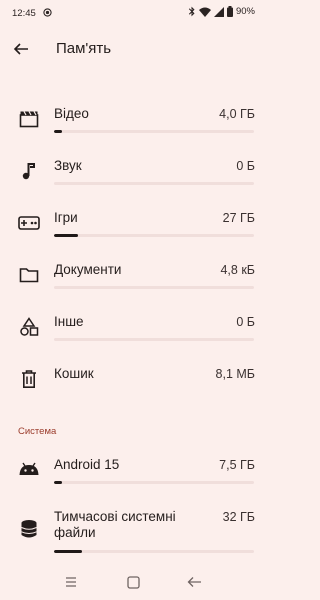 This screenshot has height=600, width=320. I want to click on status-bar: 12:45 90%, so click(133, 14).